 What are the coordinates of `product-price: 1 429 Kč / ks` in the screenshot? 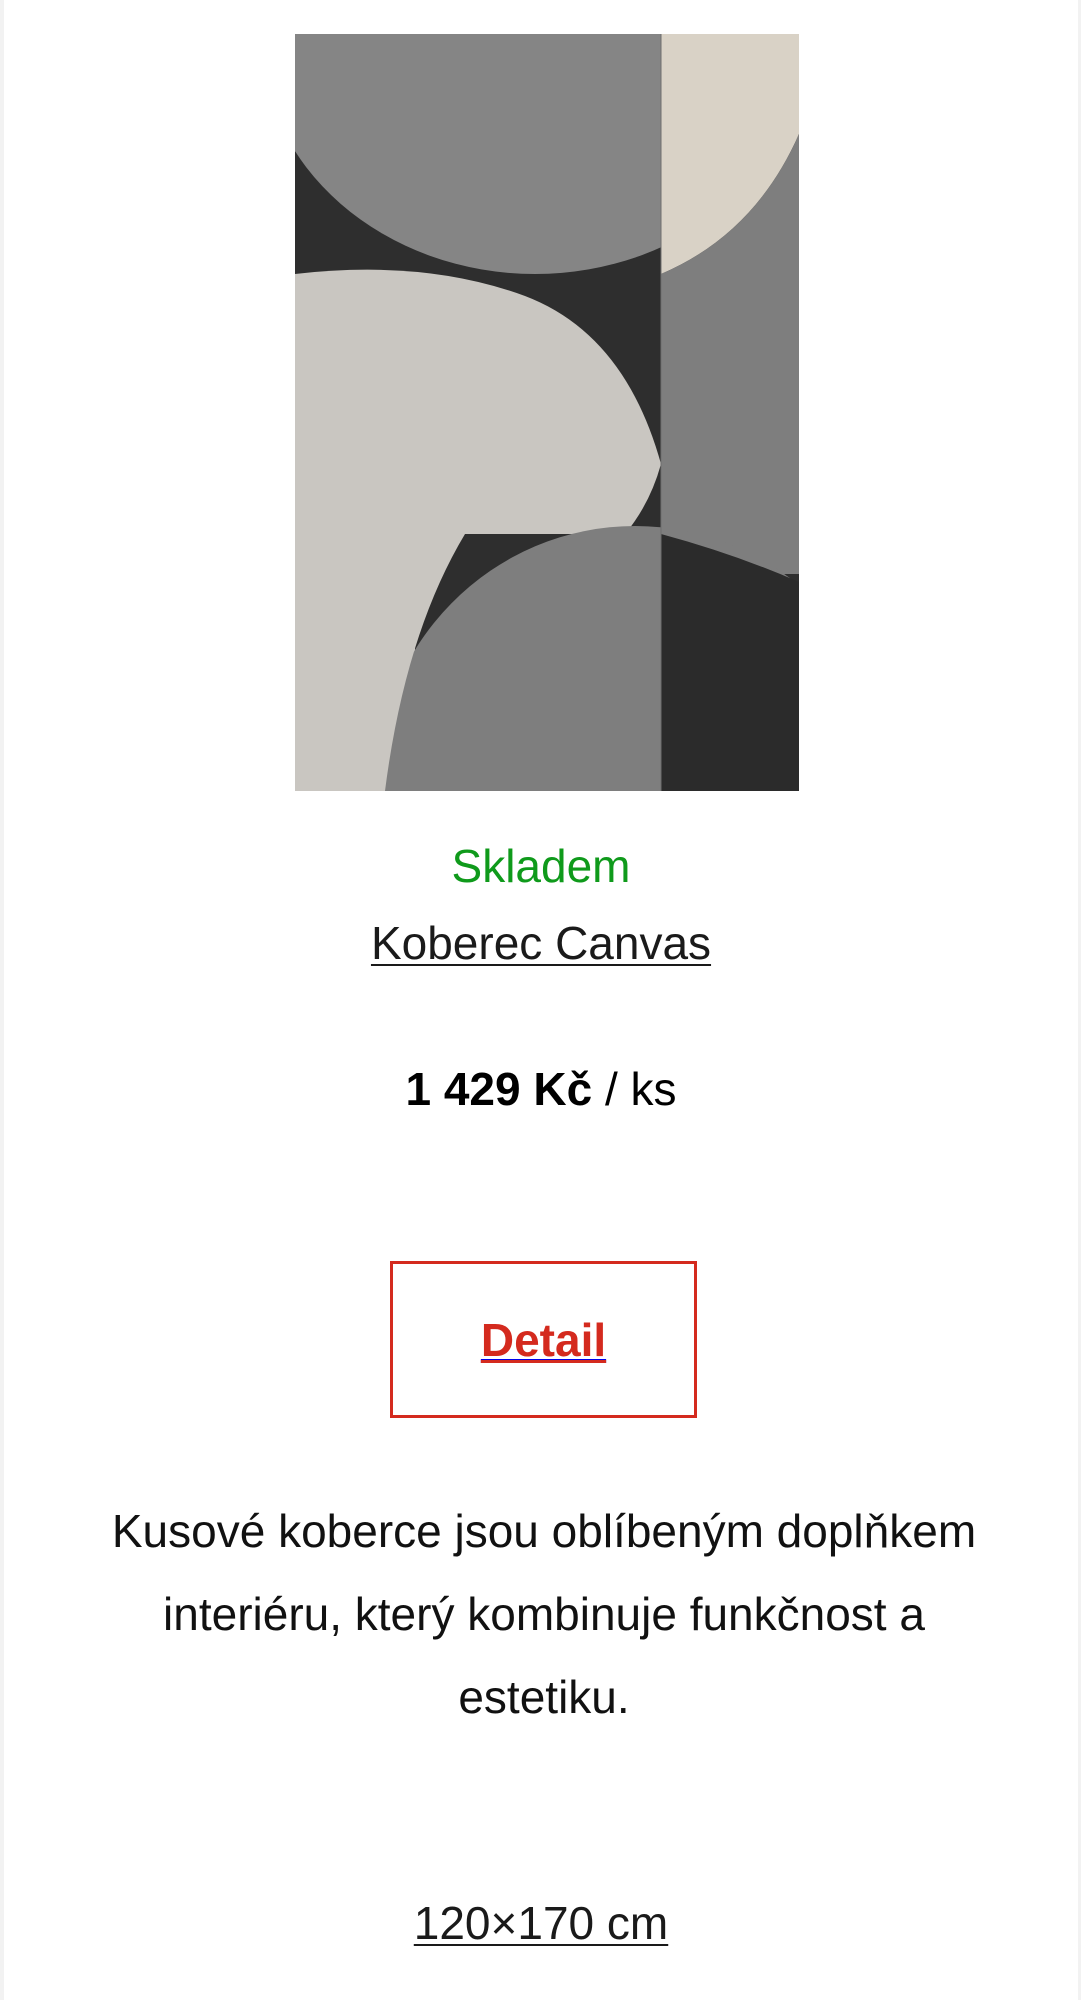 It's located at (541, 1089).